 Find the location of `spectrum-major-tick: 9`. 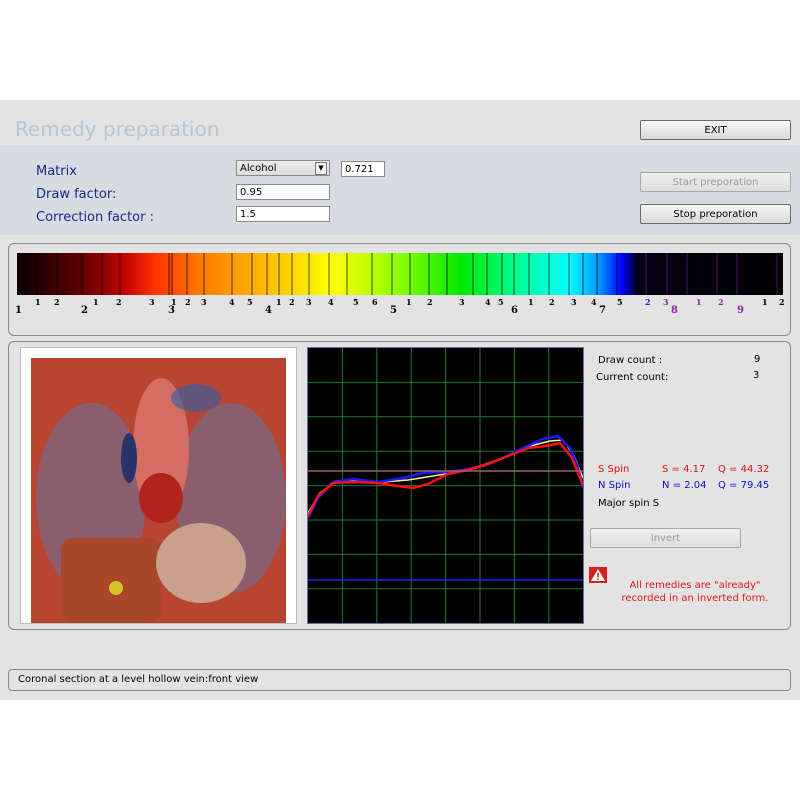

spectrum-major-tick: 9 is located at coordinates (740, 310).